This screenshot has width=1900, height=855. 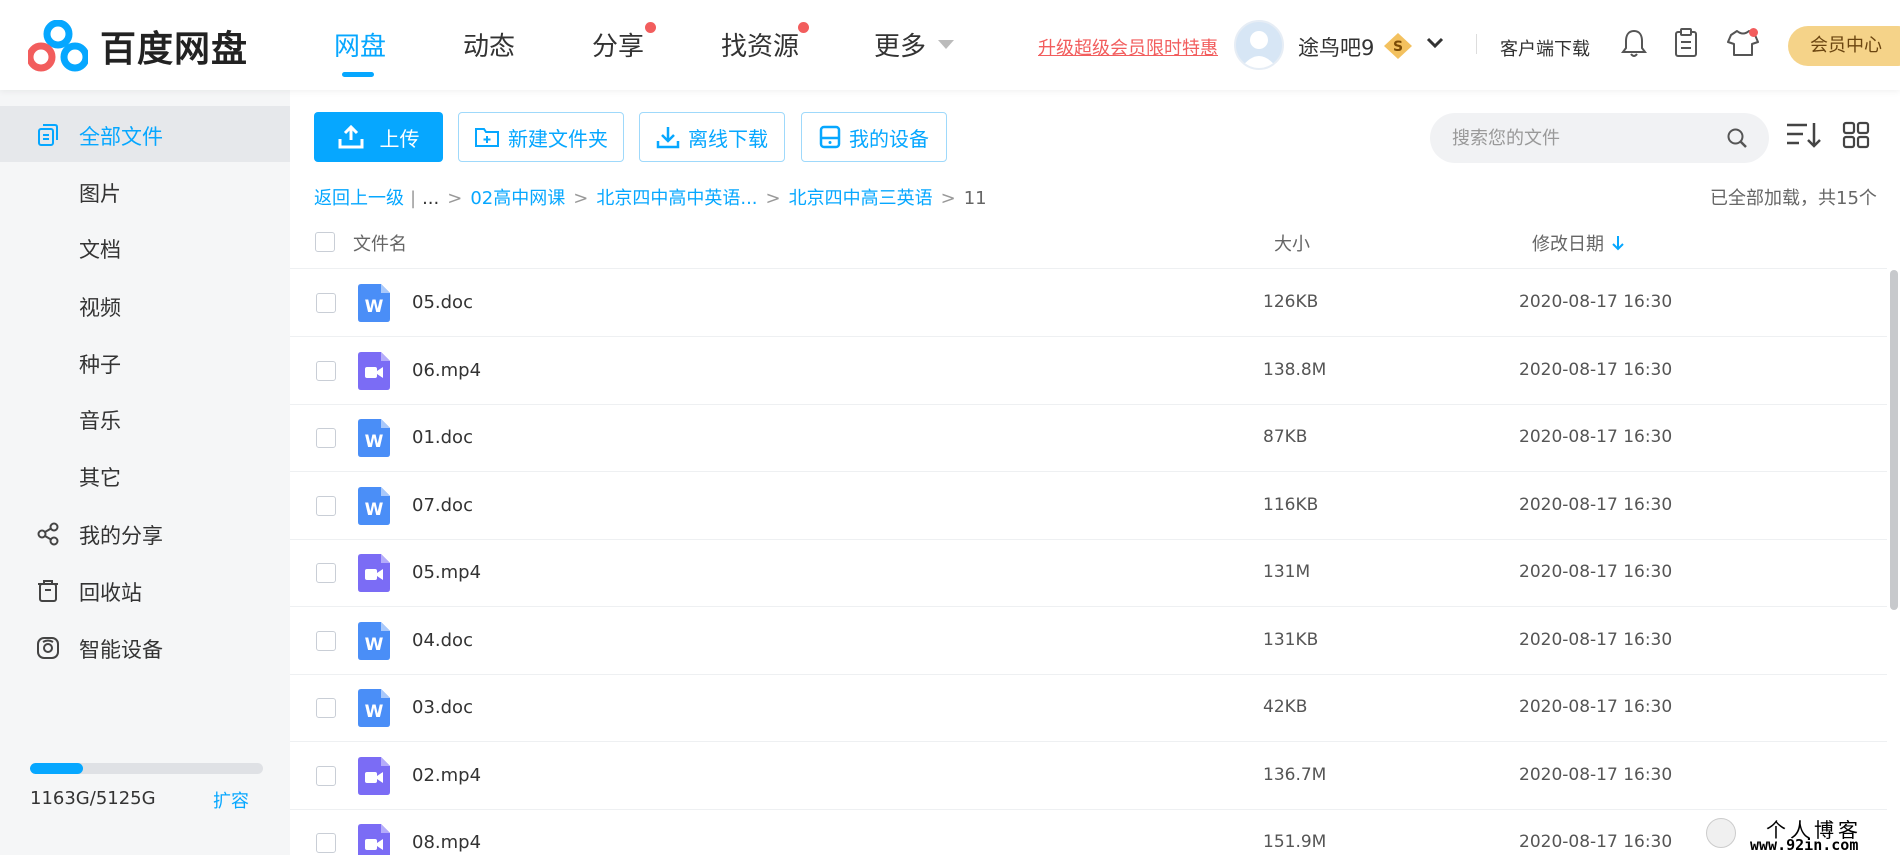 What do you see at coordinates (1618, 243) in the screenshot?
I see `sort-descending-arrow-icon` at bounding box center [1618, 243].